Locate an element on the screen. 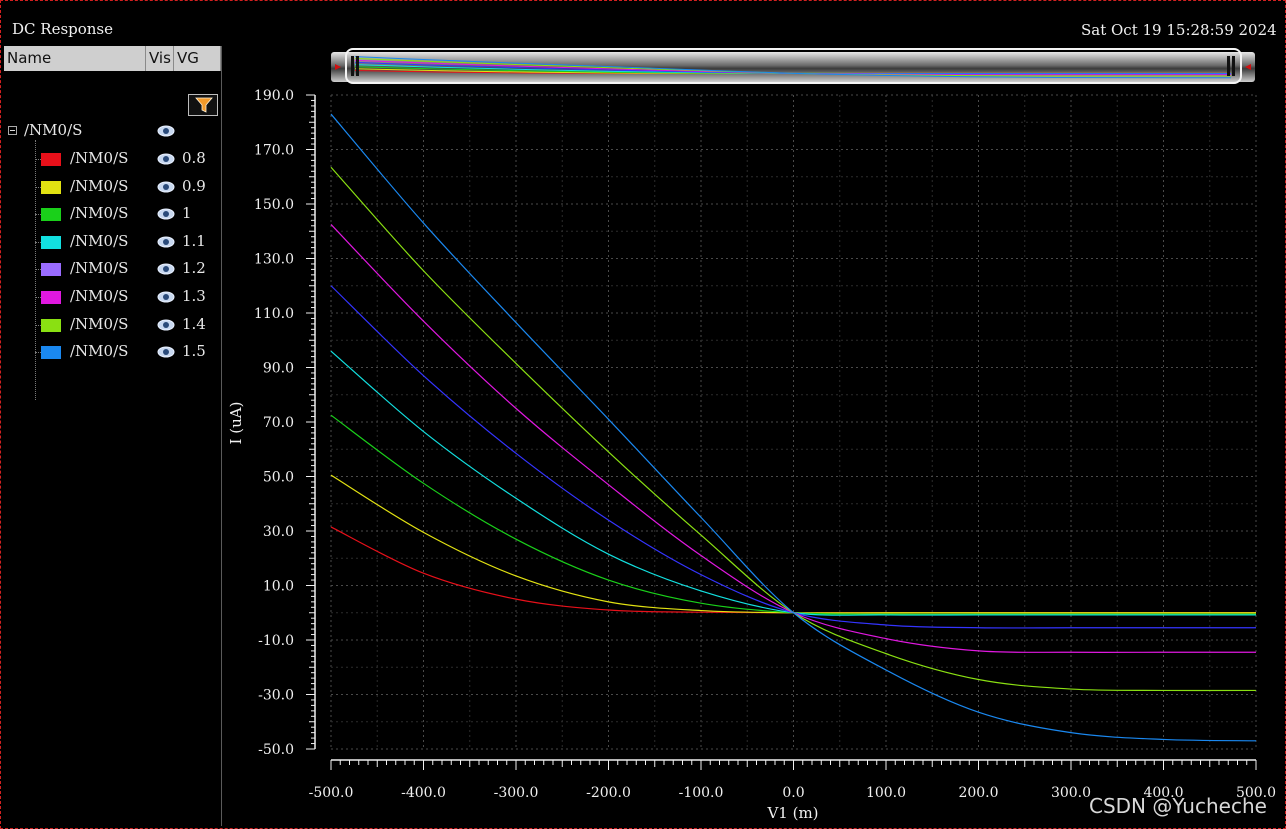 This screenshot has height=829, width=1286. trace-row: /NM0/S 1 is located at coordinates (112, 214).